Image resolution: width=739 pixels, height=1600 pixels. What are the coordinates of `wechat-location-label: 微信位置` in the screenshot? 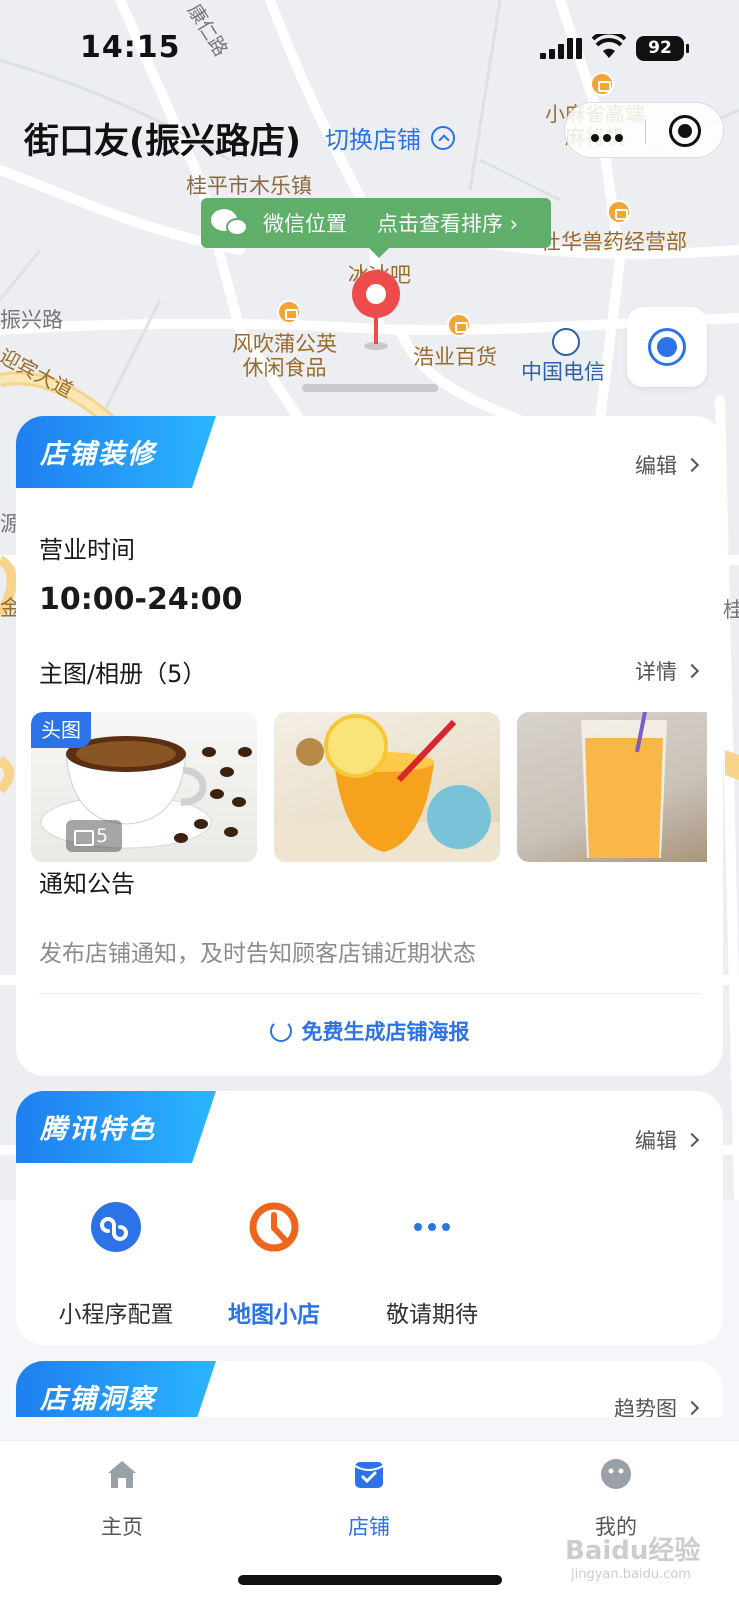 It's located at (305, 224).